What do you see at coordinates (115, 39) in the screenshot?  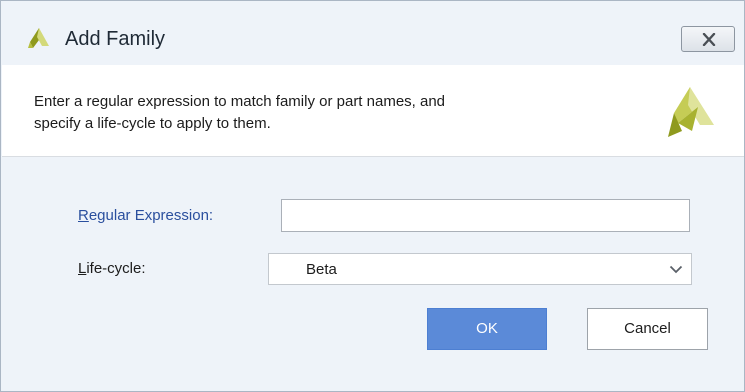 I see `dialog-title: Add Family` at bounding box center [115, 39].